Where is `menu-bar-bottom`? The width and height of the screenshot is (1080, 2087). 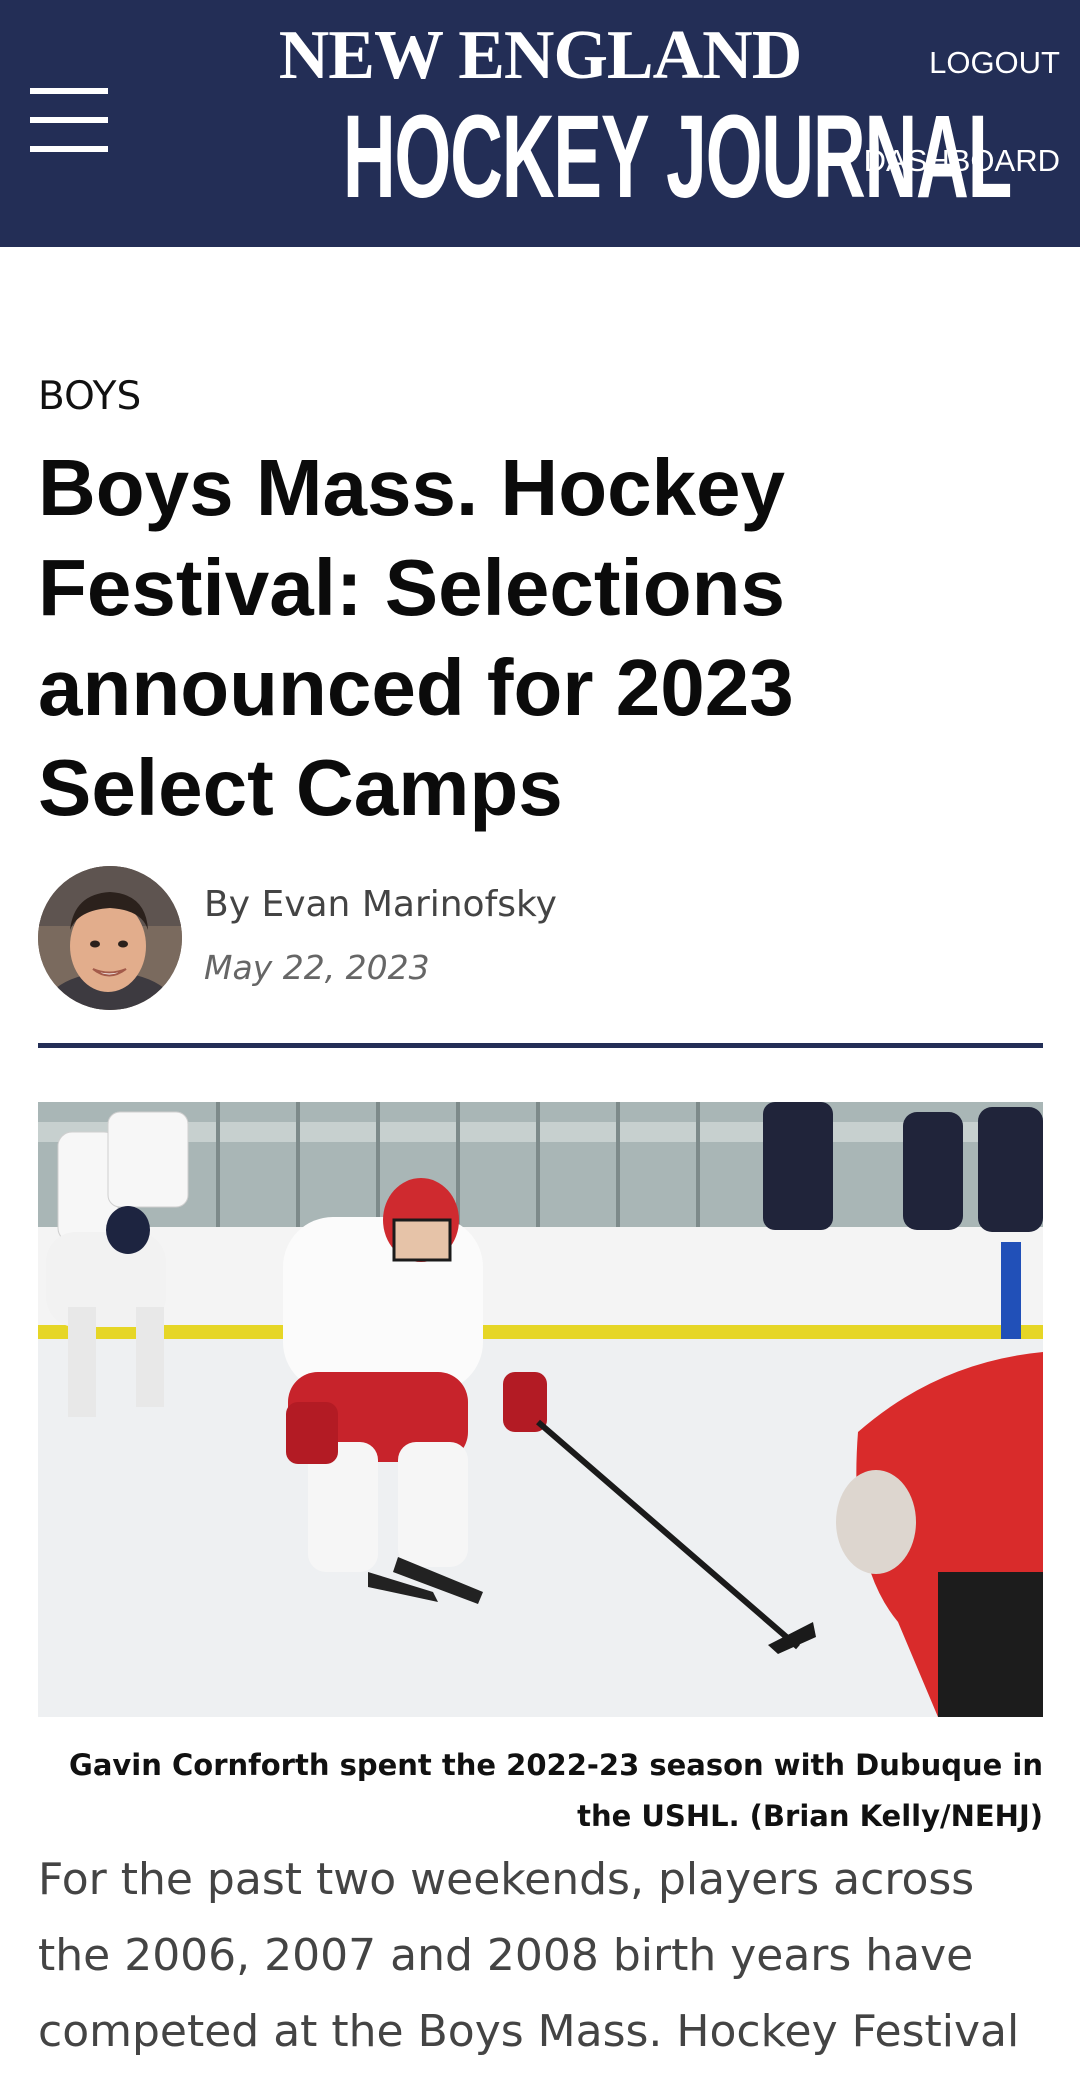 menu-bar-bottom is located at coordinates (69, 149).